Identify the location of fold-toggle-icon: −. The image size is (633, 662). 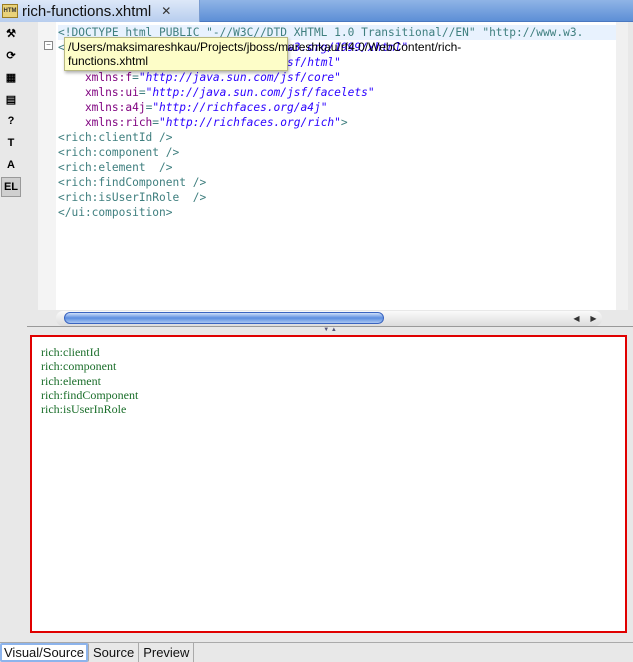
(48, 45).